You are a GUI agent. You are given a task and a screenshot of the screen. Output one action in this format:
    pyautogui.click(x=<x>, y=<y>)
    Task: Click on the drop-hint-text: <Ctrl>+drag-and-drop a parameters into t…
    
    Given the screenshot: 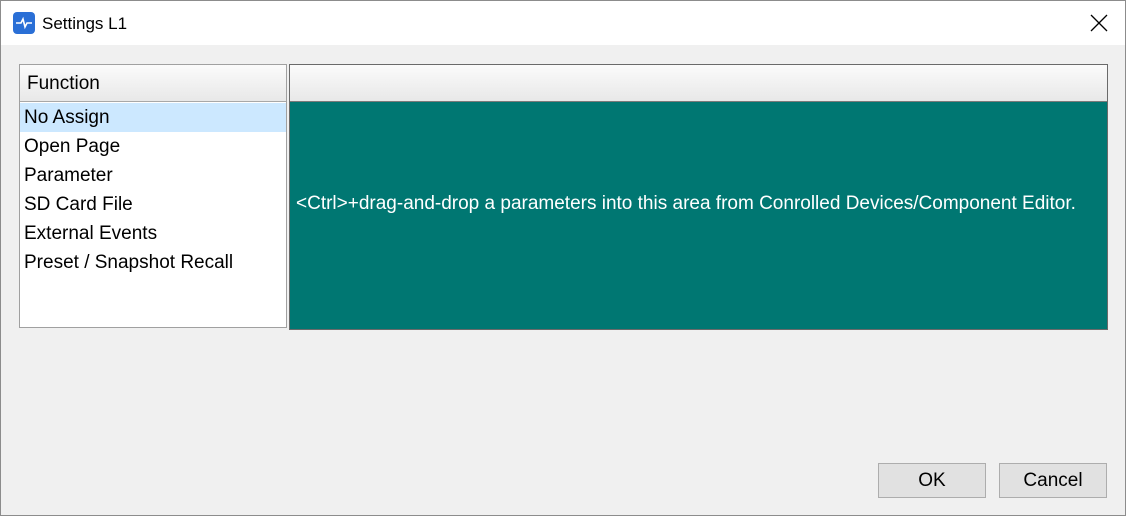 What is the action you would take?
    pyautogui.click(x=686, y=203)
    